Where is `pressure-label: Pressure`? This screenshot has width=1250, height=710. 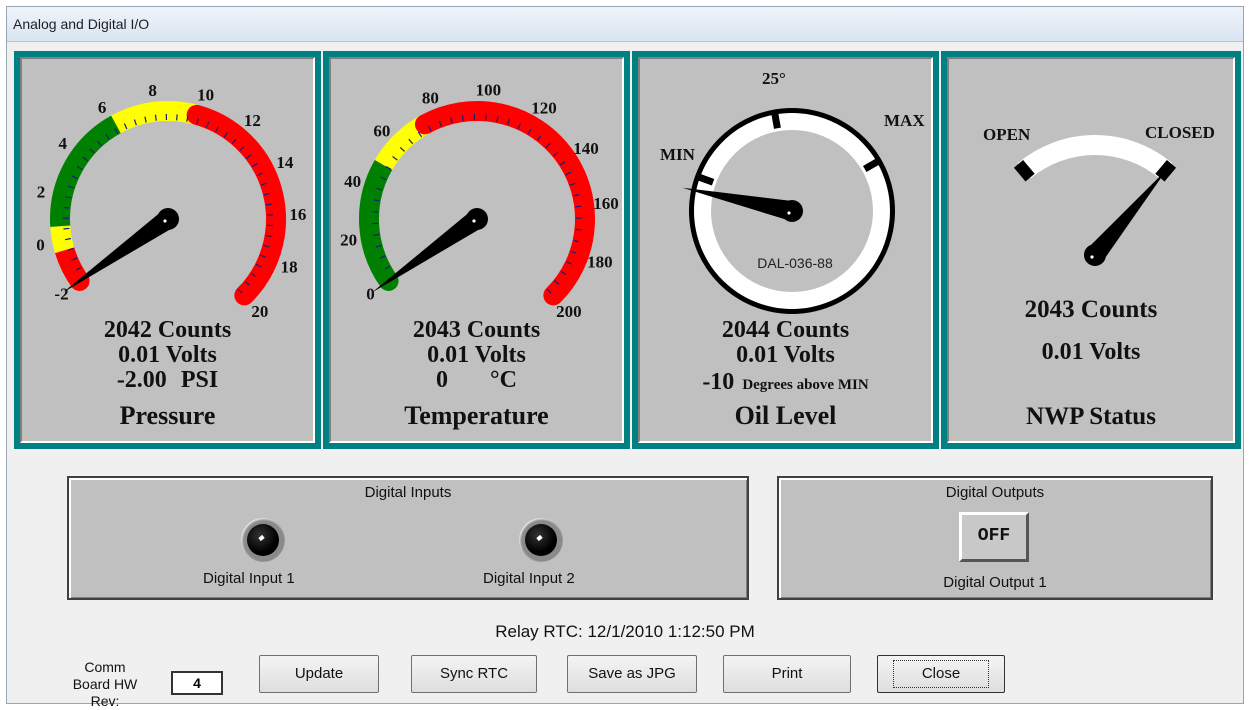 pressure-label: Pressure is located at coordinates (167, 416).